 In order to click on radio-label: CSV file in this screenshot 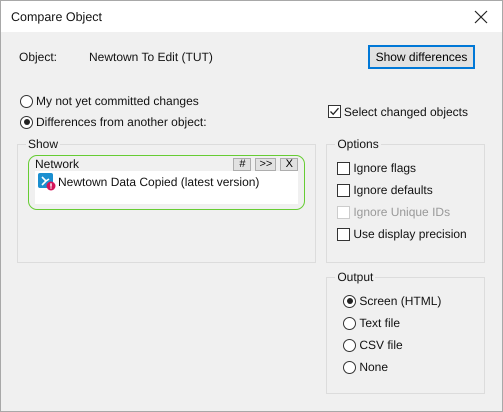, I will do `click(381, 345)`.